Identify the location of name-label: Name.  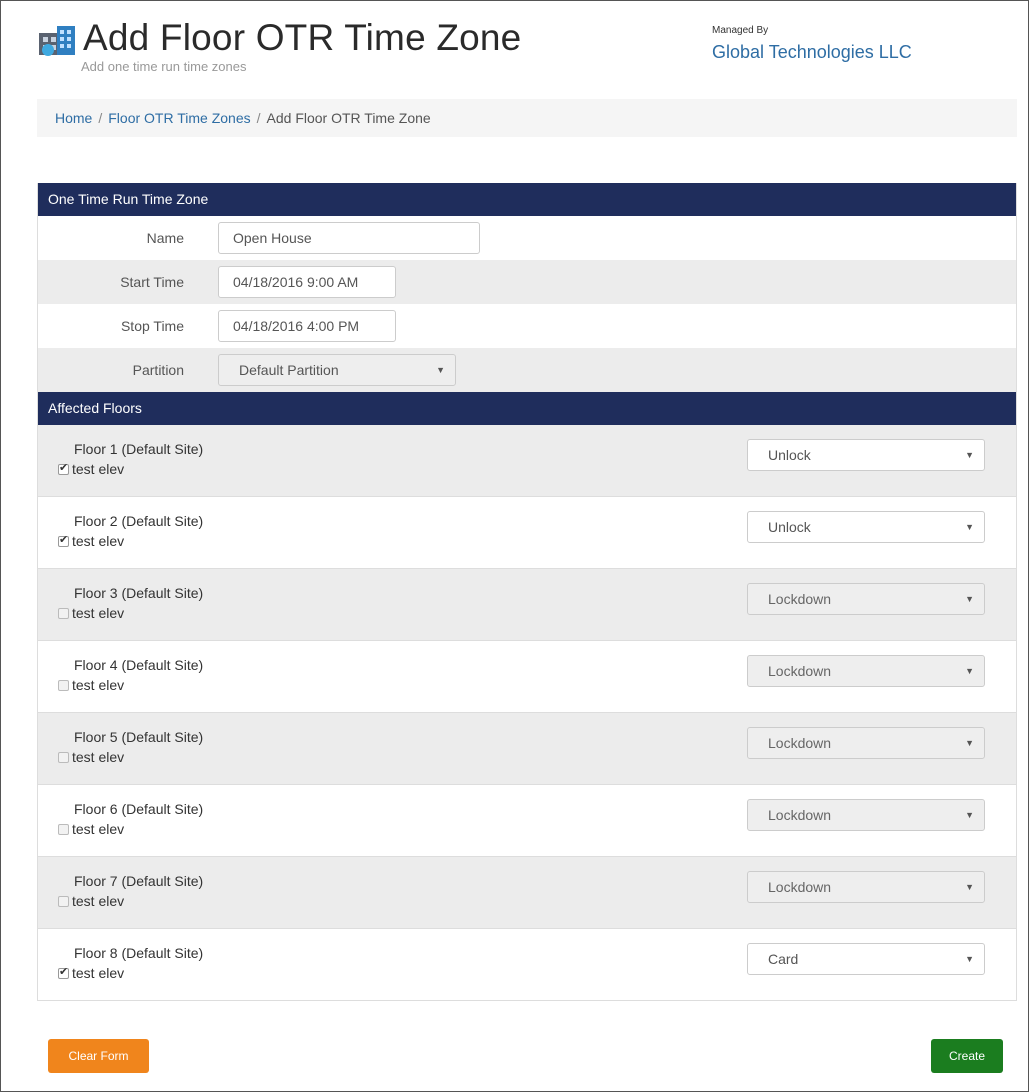
(165, 238).